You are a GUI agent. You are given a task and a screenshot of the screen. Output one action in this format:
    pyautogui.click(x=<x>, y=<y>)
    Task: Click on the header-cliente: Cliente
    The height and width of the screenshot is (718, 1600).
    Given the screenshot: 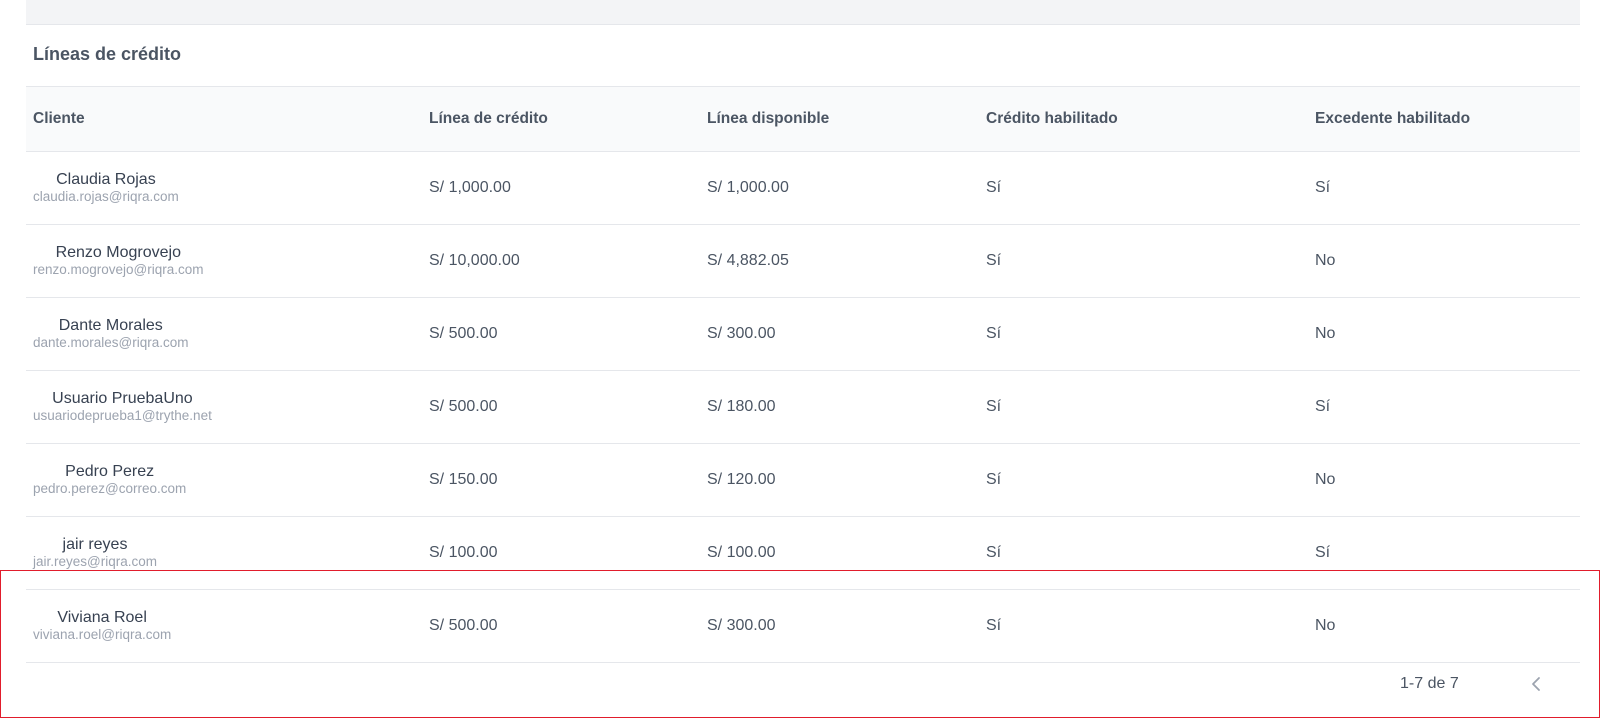 What is the action you would take?
    pyautogui.click(x=59, y=118)
    